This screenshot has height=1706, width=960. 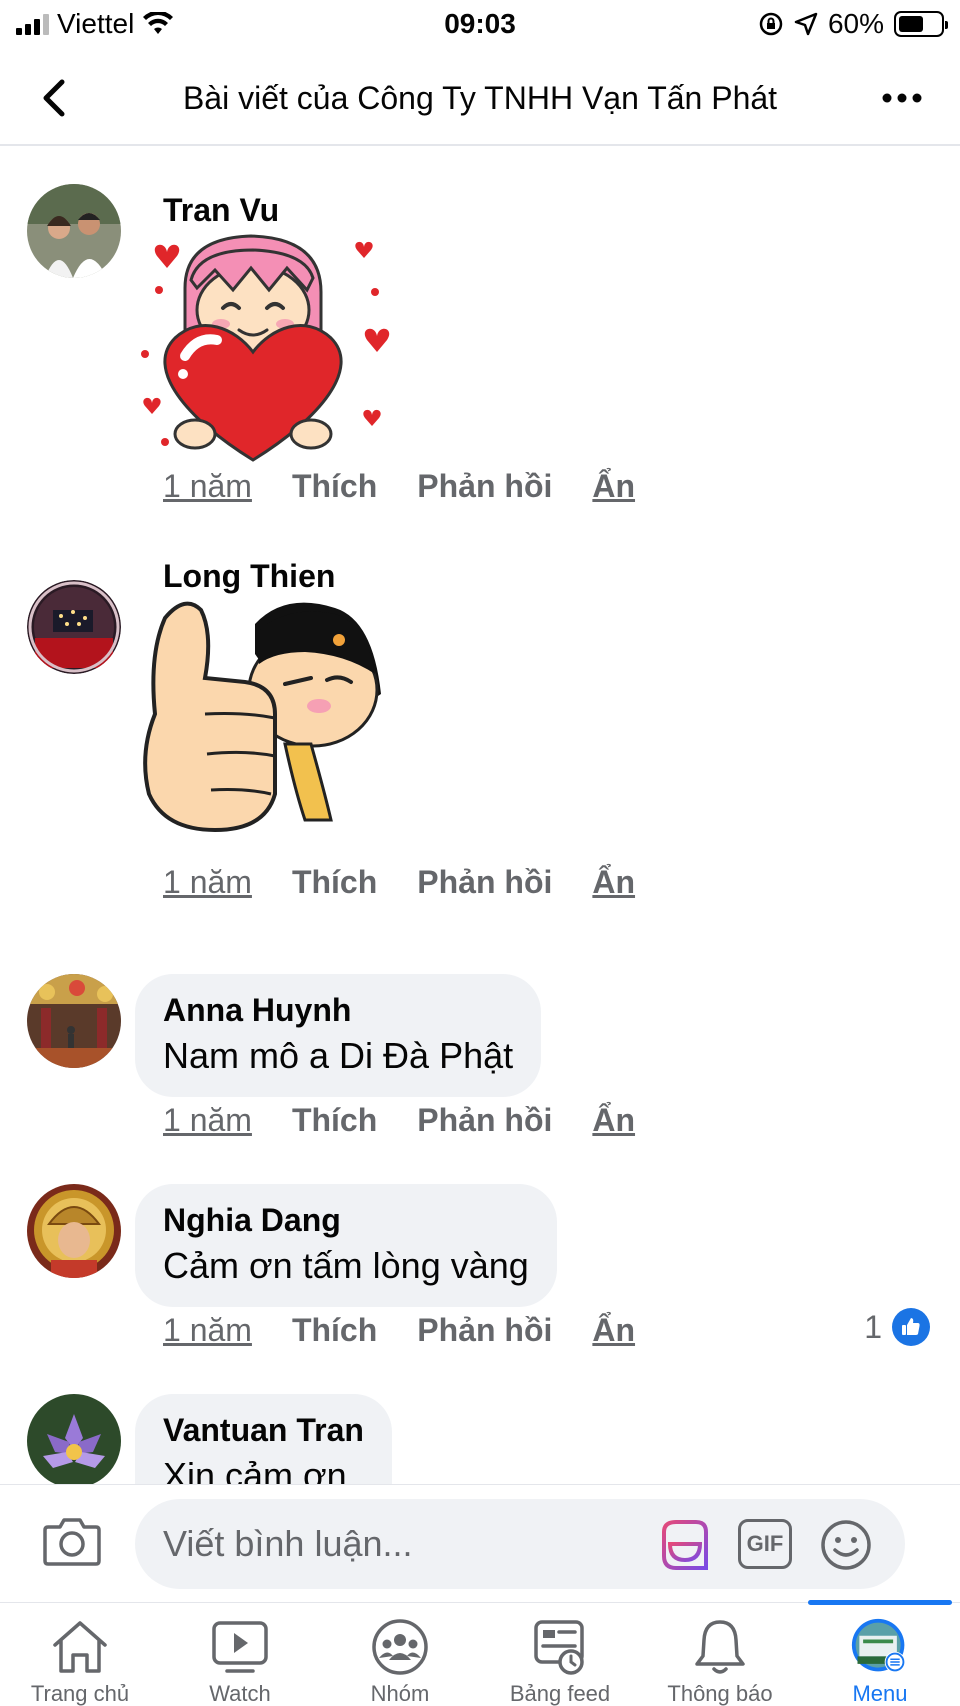 What do you see at coordinates (249, 576) in the screenshot?
I see `comment-author: Long Thien` at bounding box center [249, 576].